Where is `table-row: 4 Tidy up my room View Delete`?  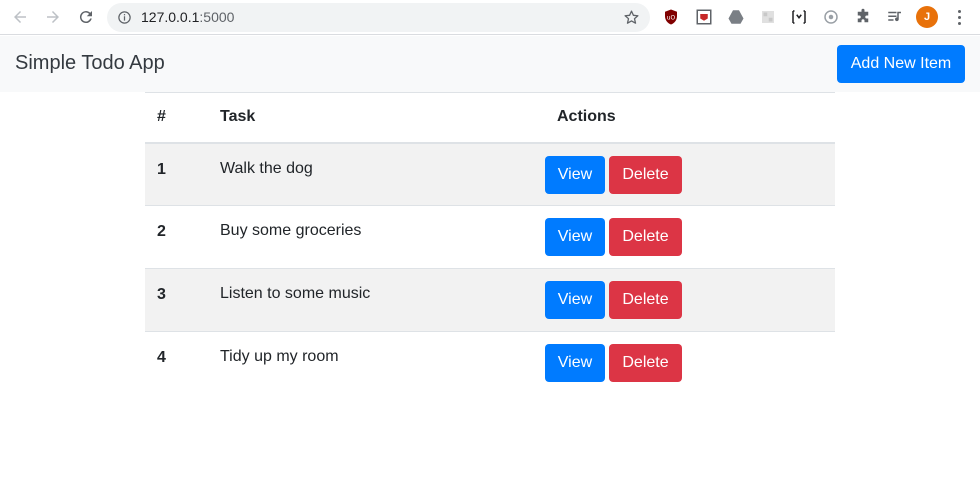 table-row: 4 Tidy up my room View Delete is located at coordinates (490, 363).